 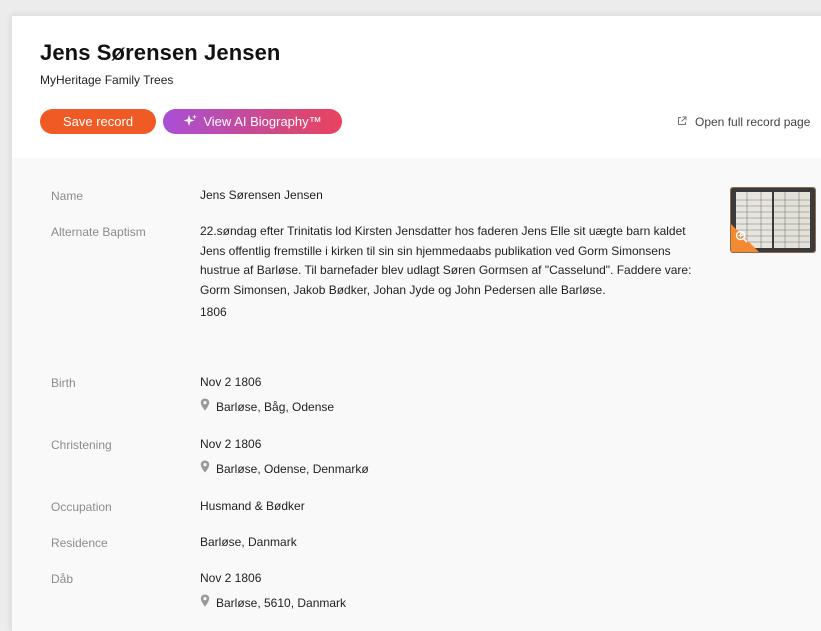 I want to click on save-record-button: Save record, so click(x=98, y=121).